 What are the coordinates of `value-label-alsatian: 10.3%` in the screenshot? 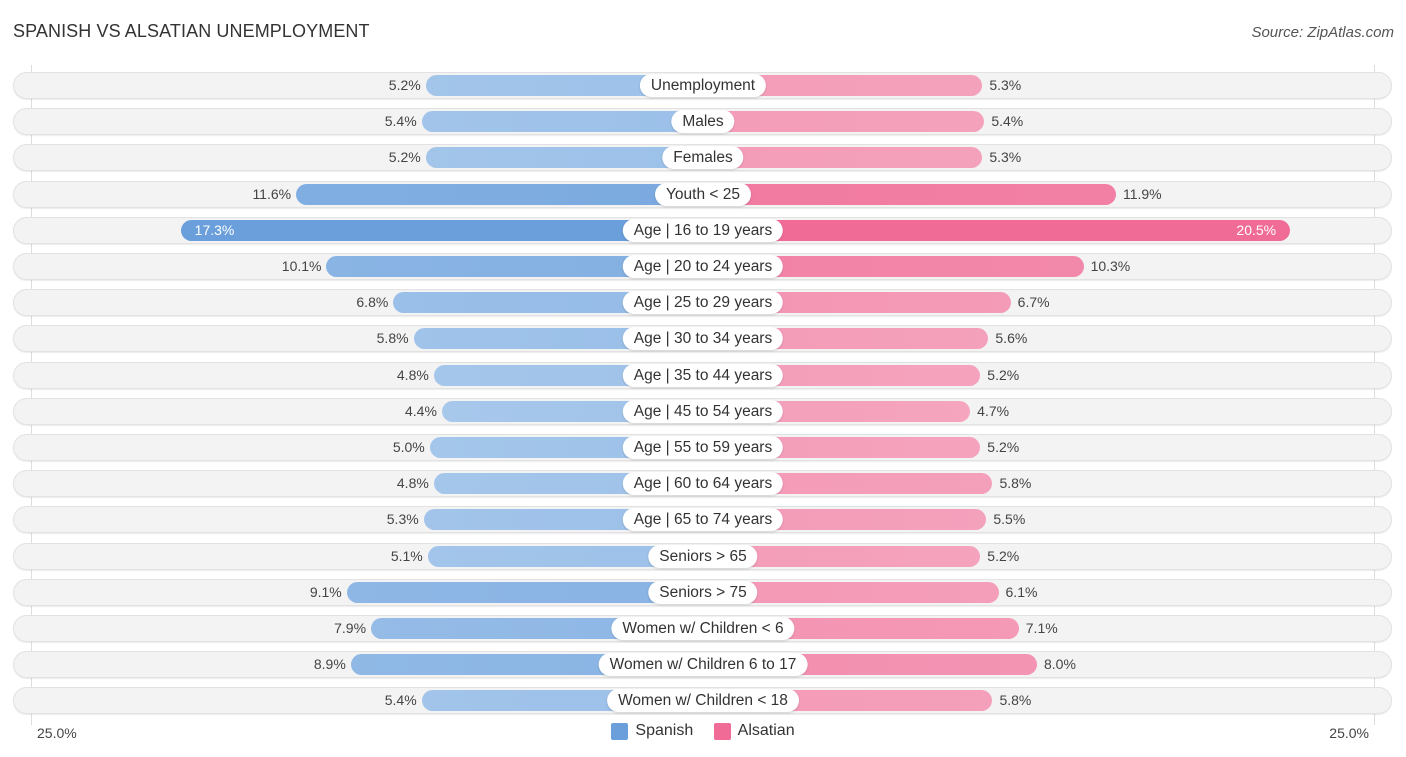 It's located at (1110, 266).